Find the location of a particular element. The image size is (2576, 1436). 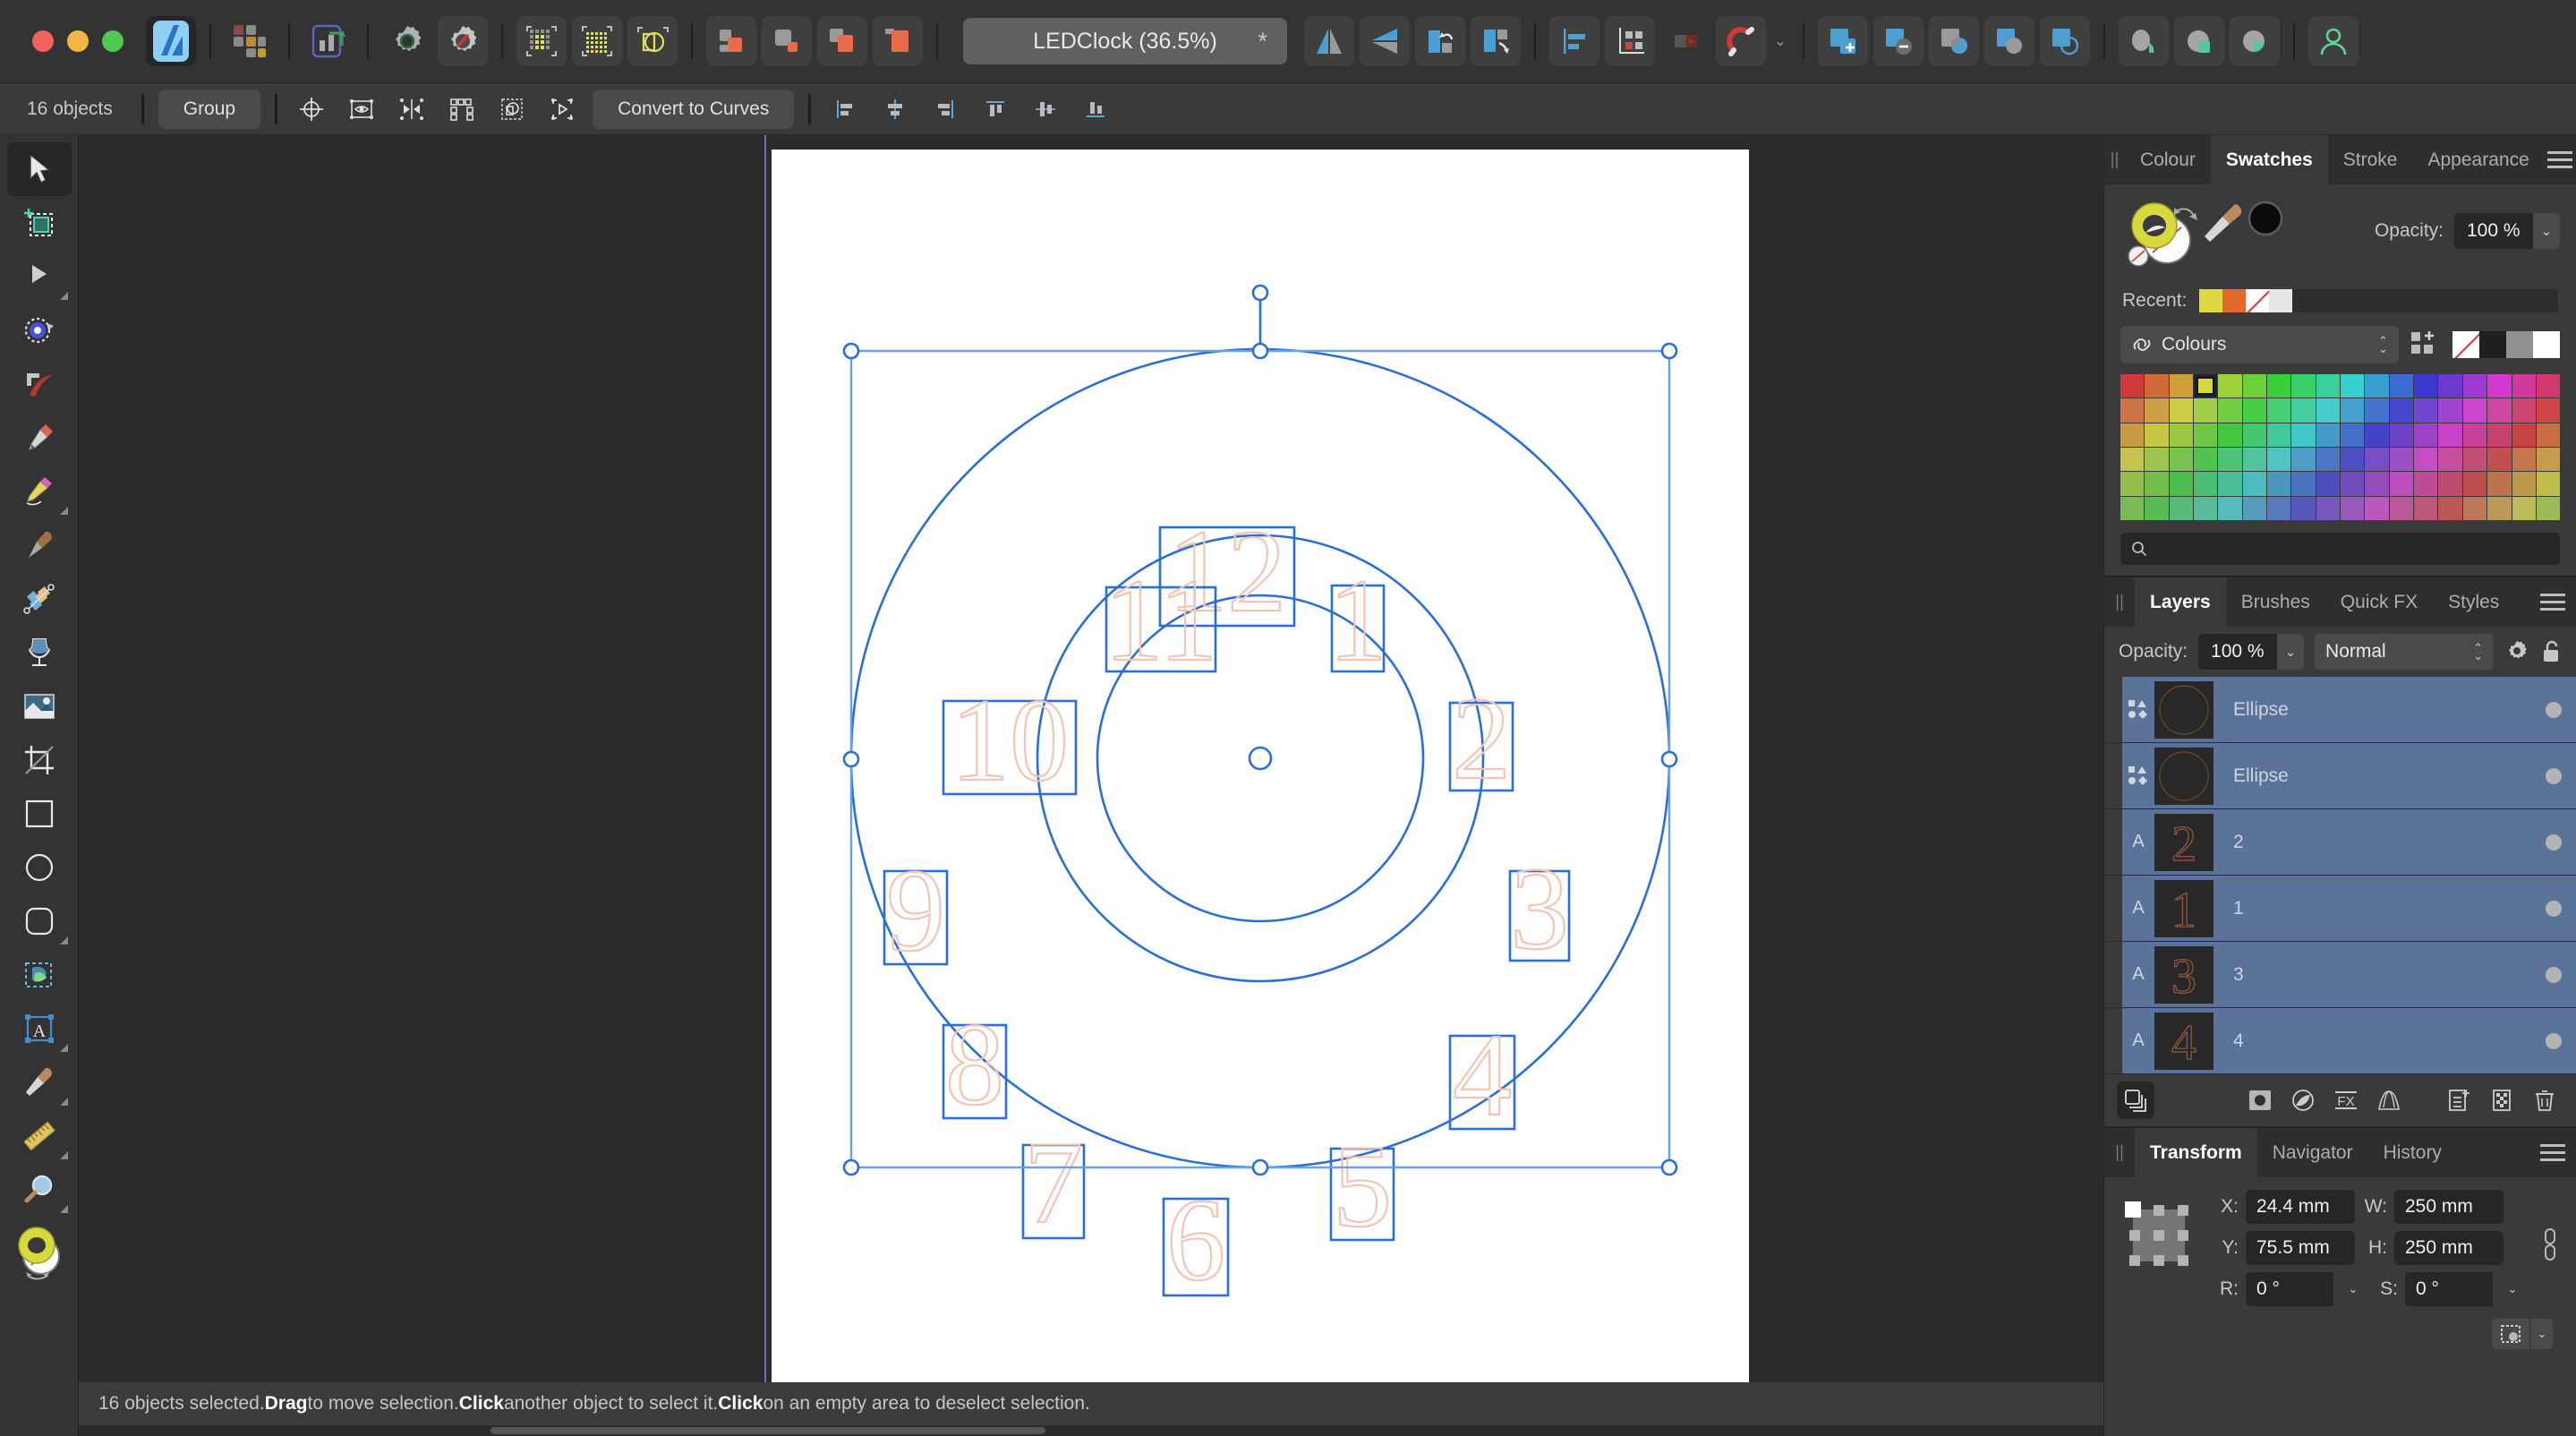

clip-icon is located at coordinates (2199, 41).